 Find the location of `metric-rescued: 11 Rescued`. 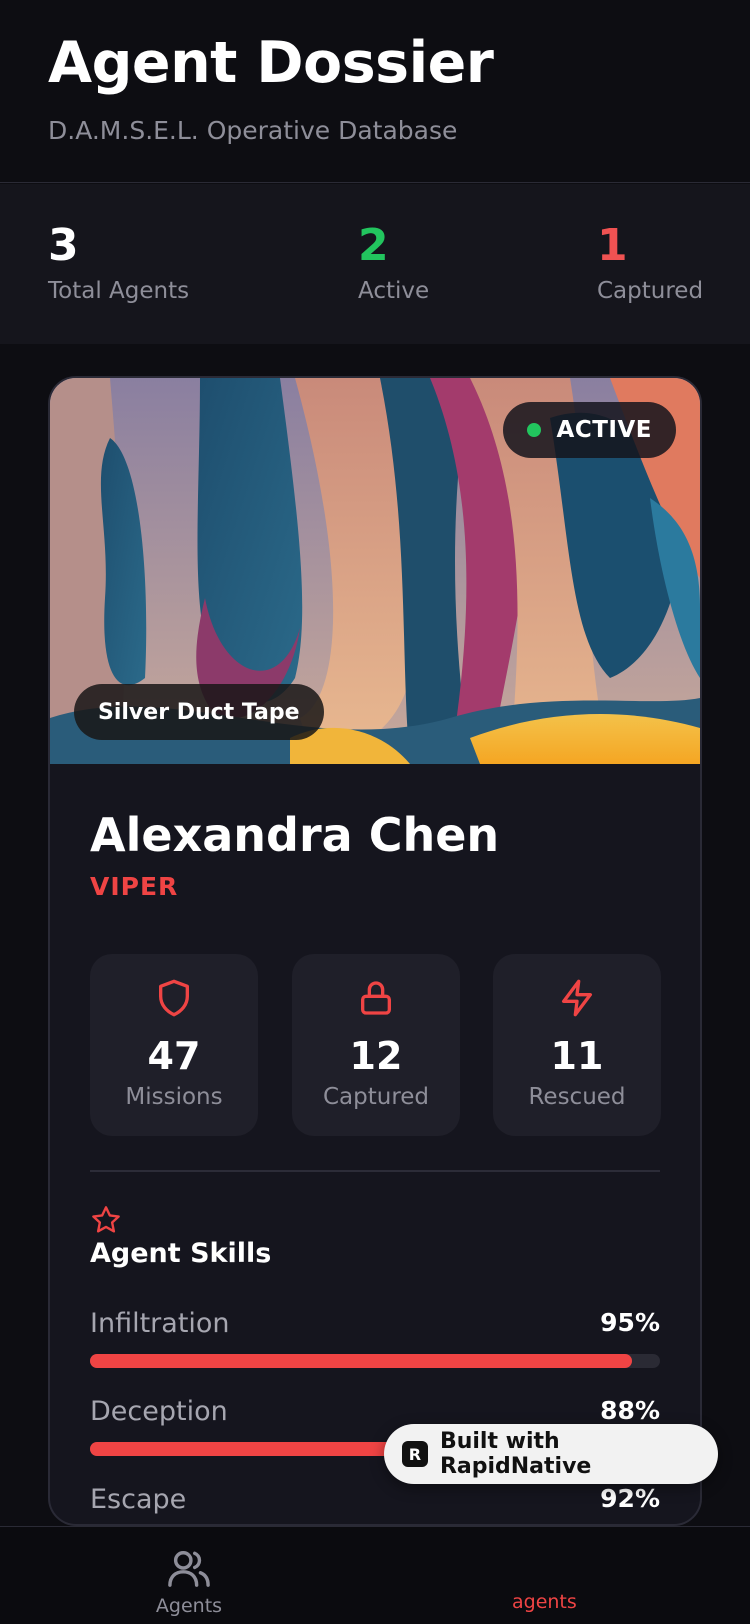

metric-rescued: 11 Rescued is located at coordinates (577, 1045).